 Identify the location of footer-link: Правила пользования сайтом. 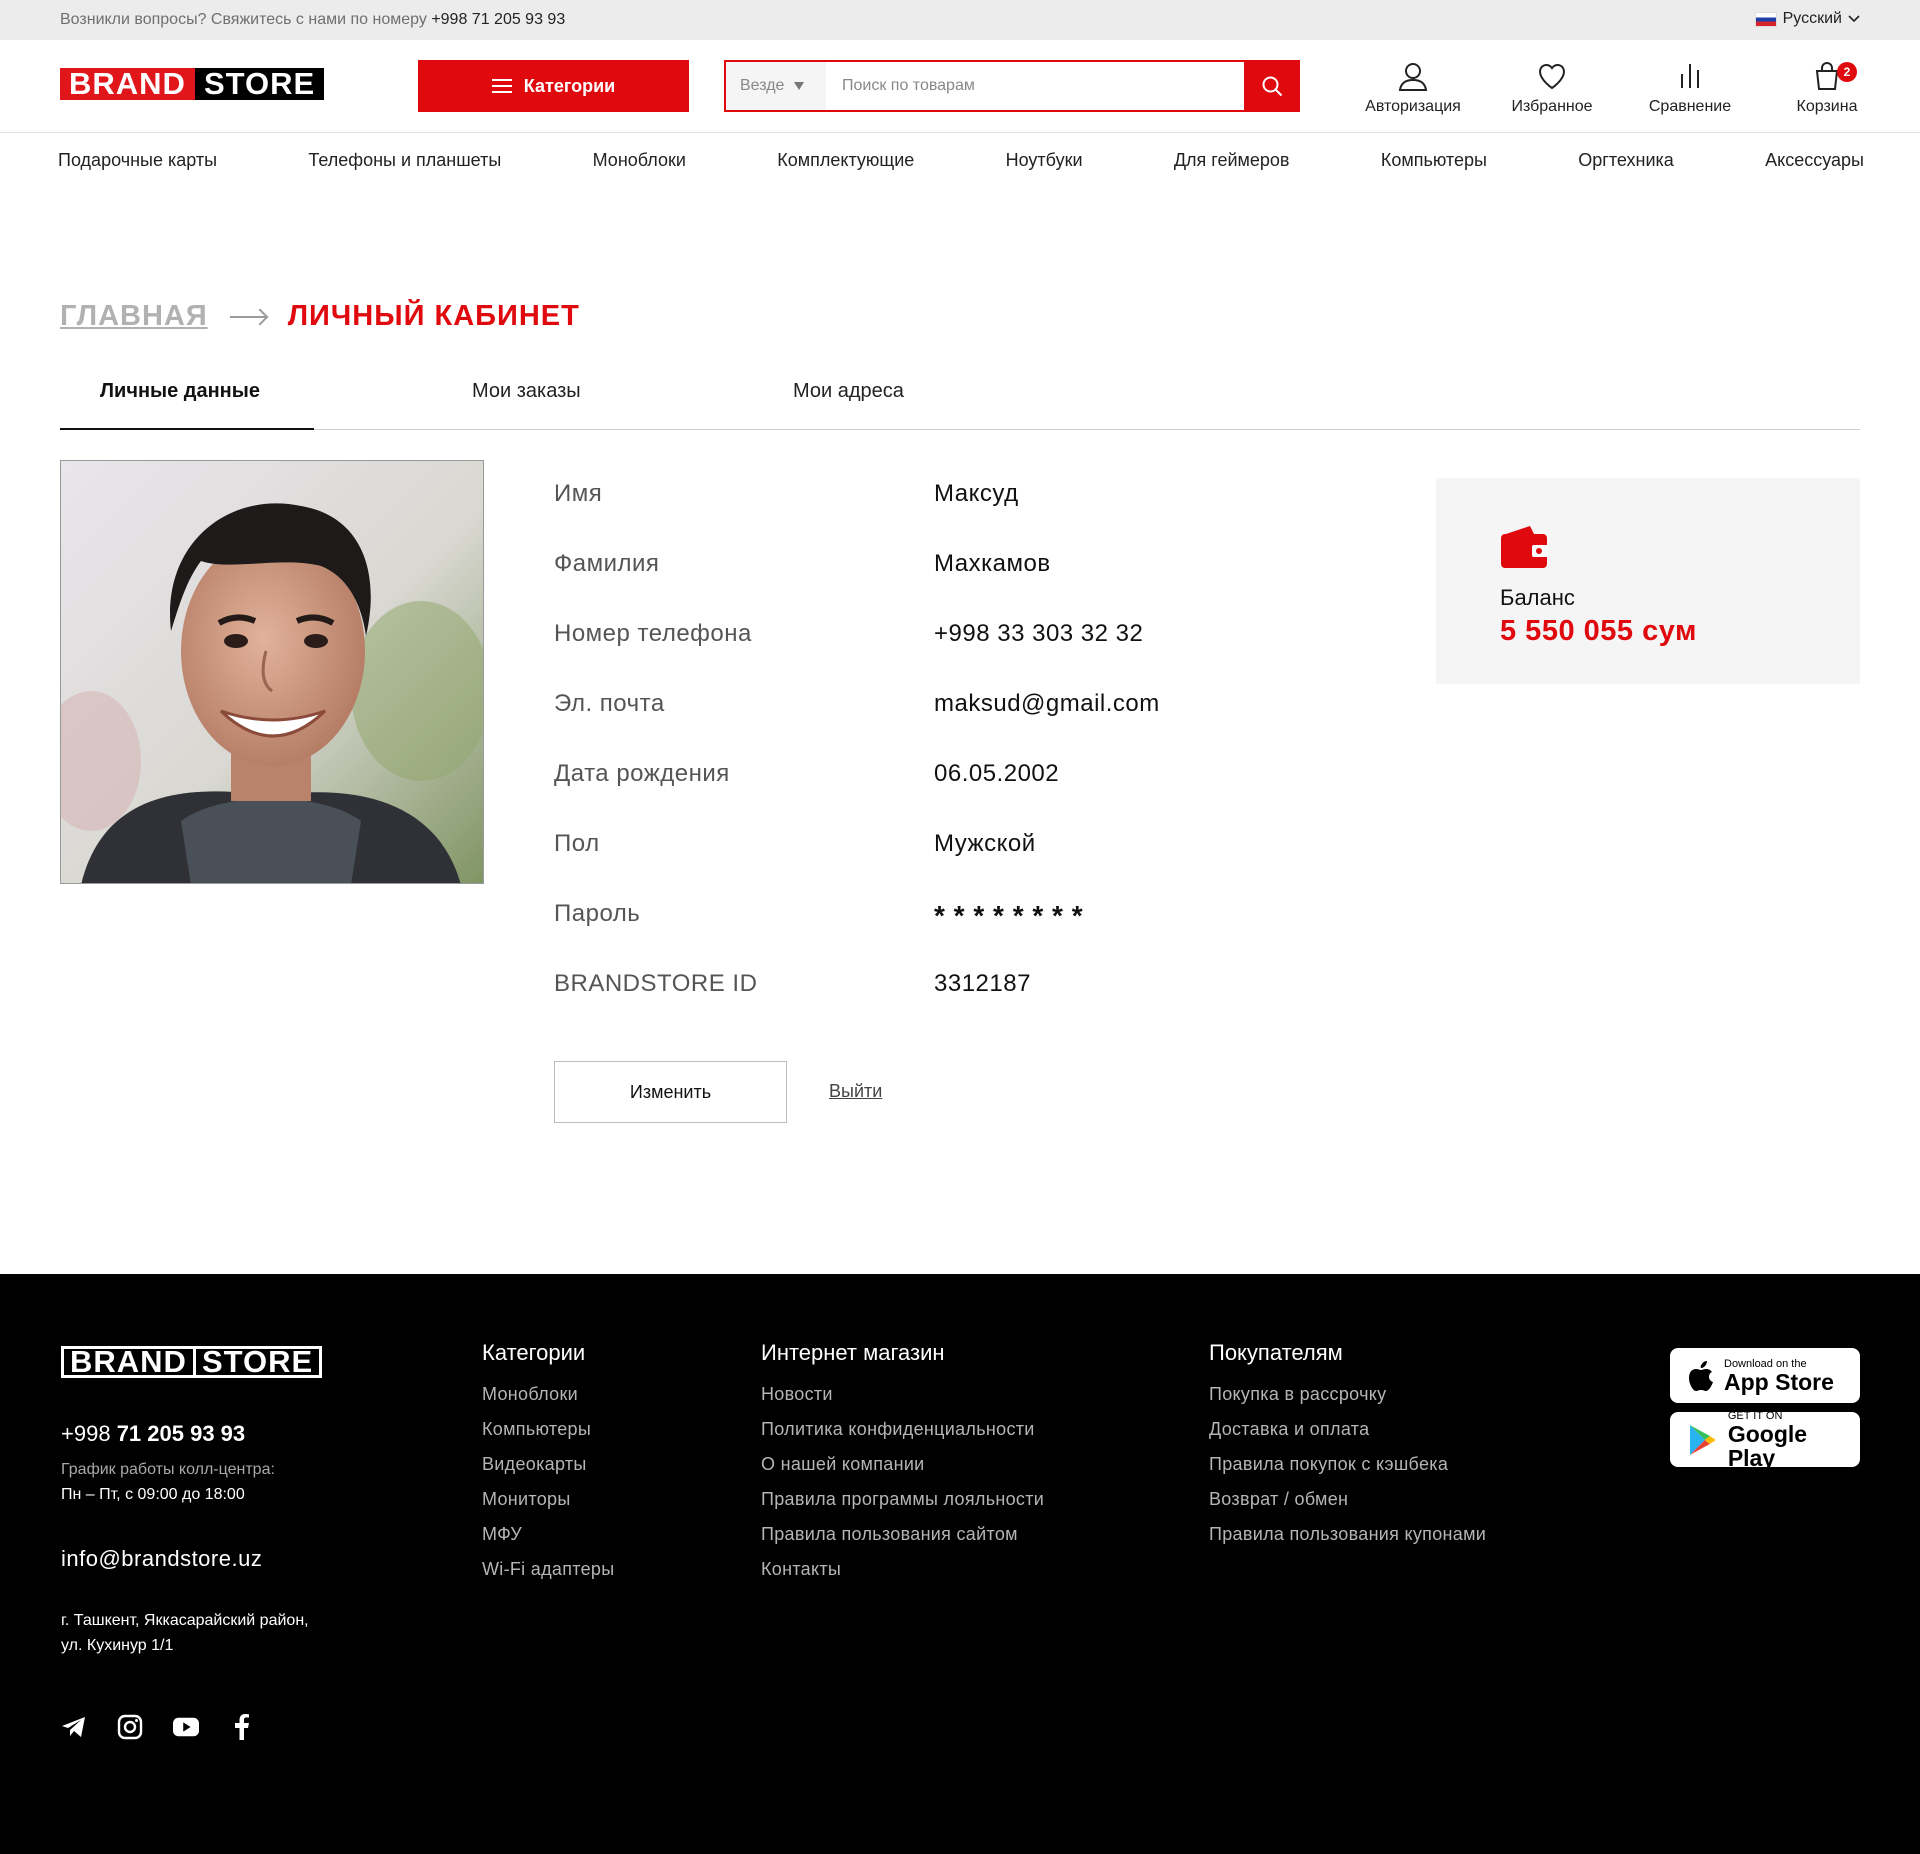
(902, 1541).